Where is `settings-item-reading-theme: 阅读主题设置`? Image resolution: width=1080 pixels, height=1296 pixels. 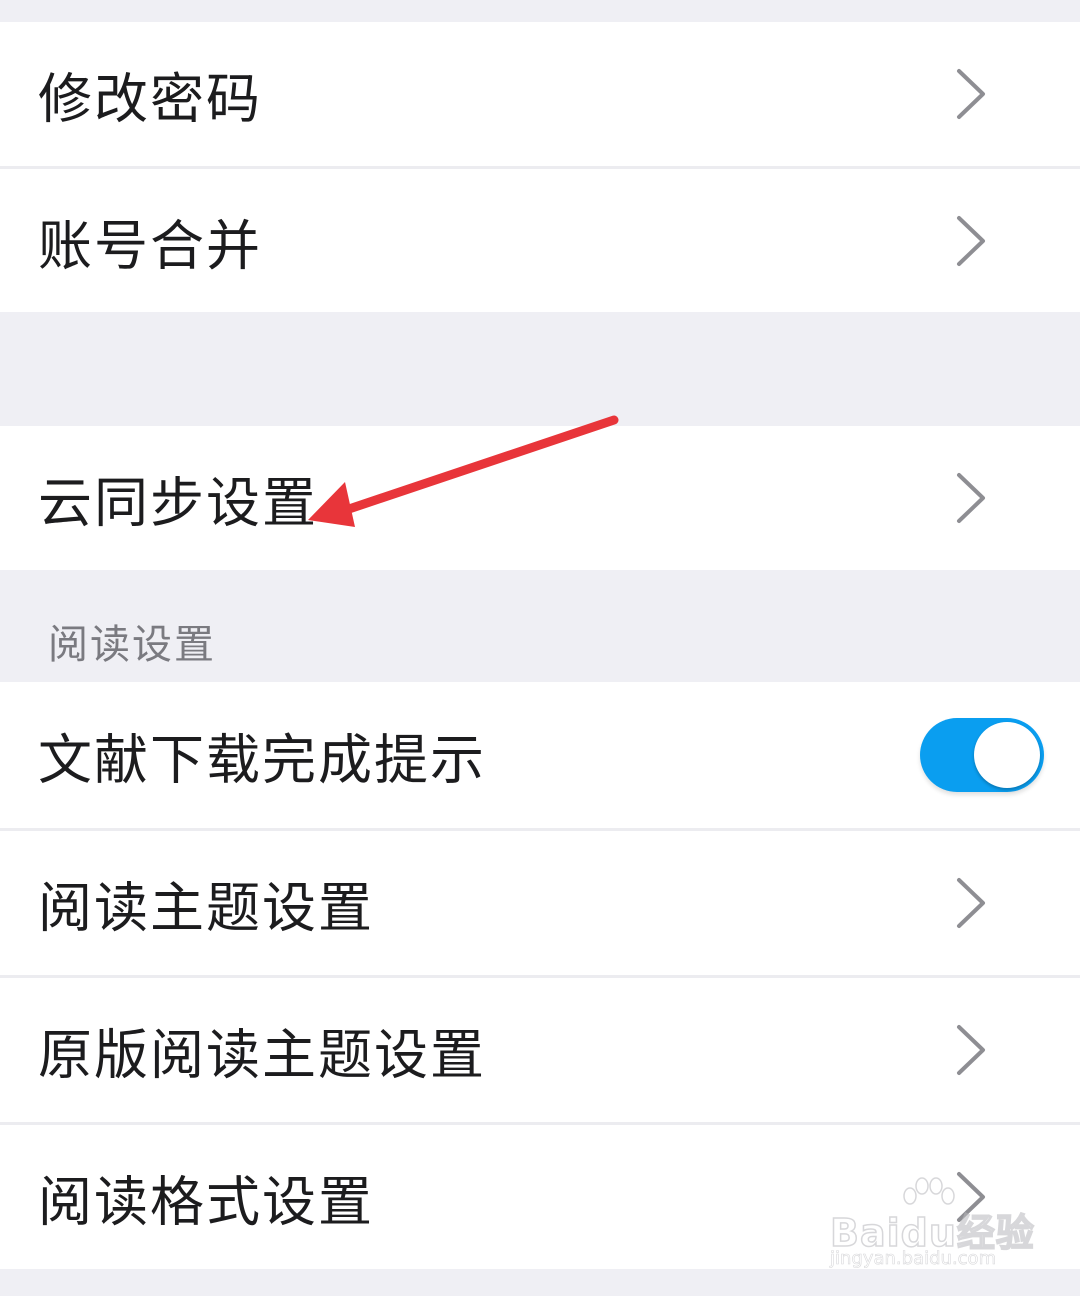 settings-item-reading-theme: 阅读主题设置 is located at coordinates (540, 903).